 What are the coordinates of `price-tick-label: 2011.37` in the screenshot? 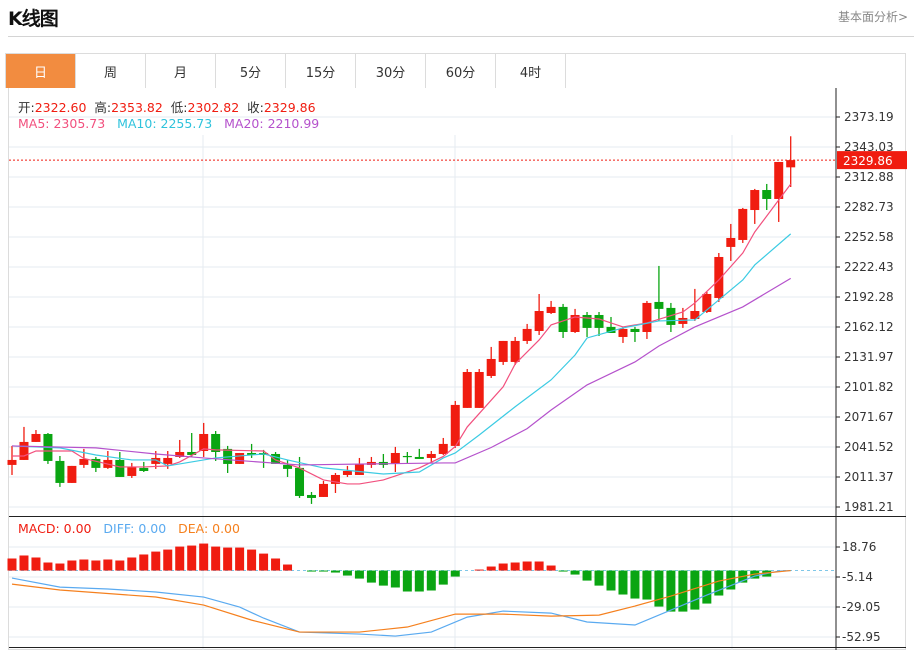 It's located at (869, 477).